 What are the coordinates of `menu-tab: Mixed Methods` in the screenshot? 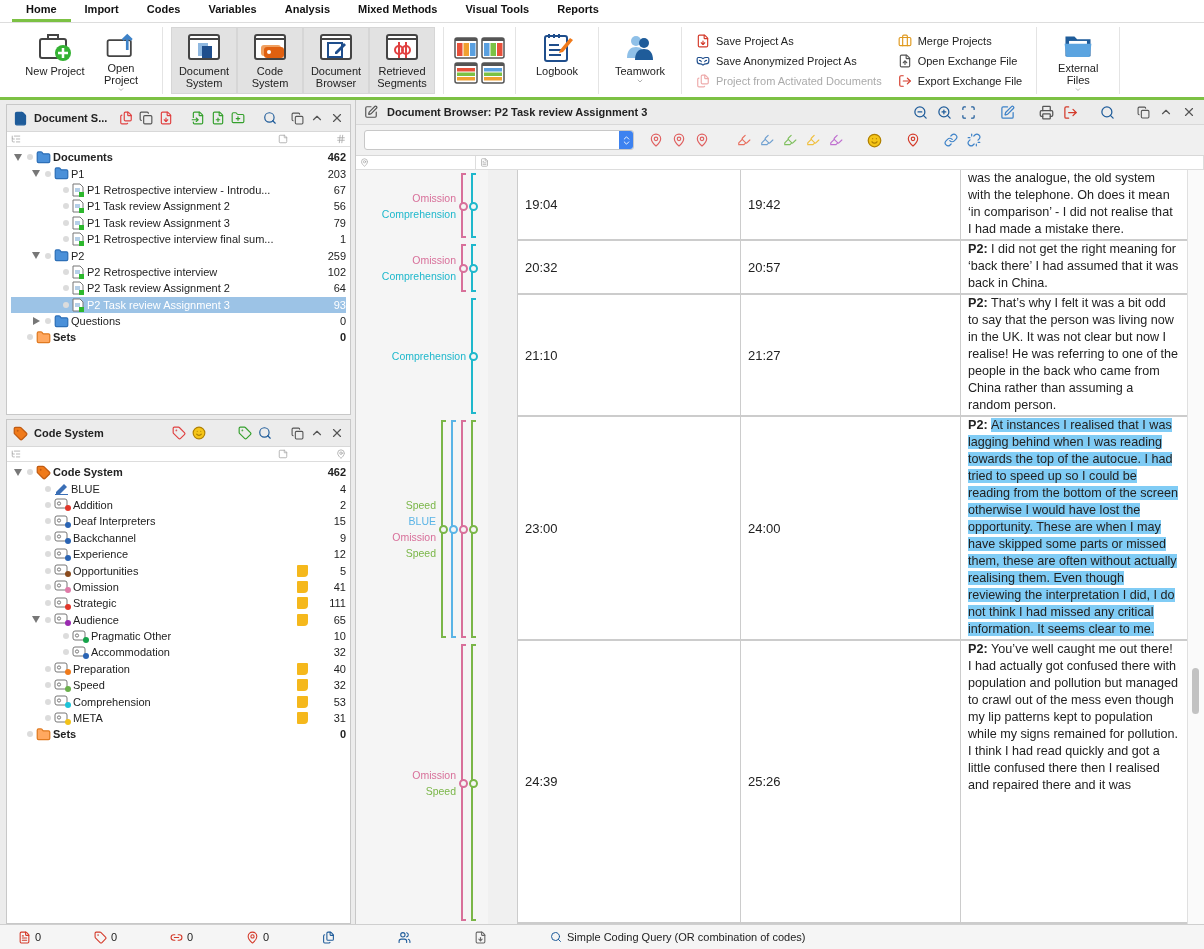 It's located at (398, 12).